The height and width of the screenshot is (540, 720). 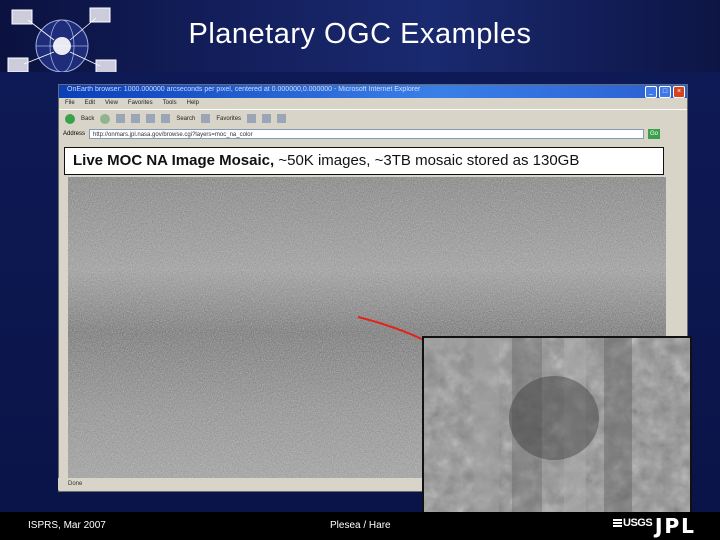 What do you see at coordinates (243, 484) in the screenshot?
I see `browser-statusbar: Done` at bounding box center [243, 484].